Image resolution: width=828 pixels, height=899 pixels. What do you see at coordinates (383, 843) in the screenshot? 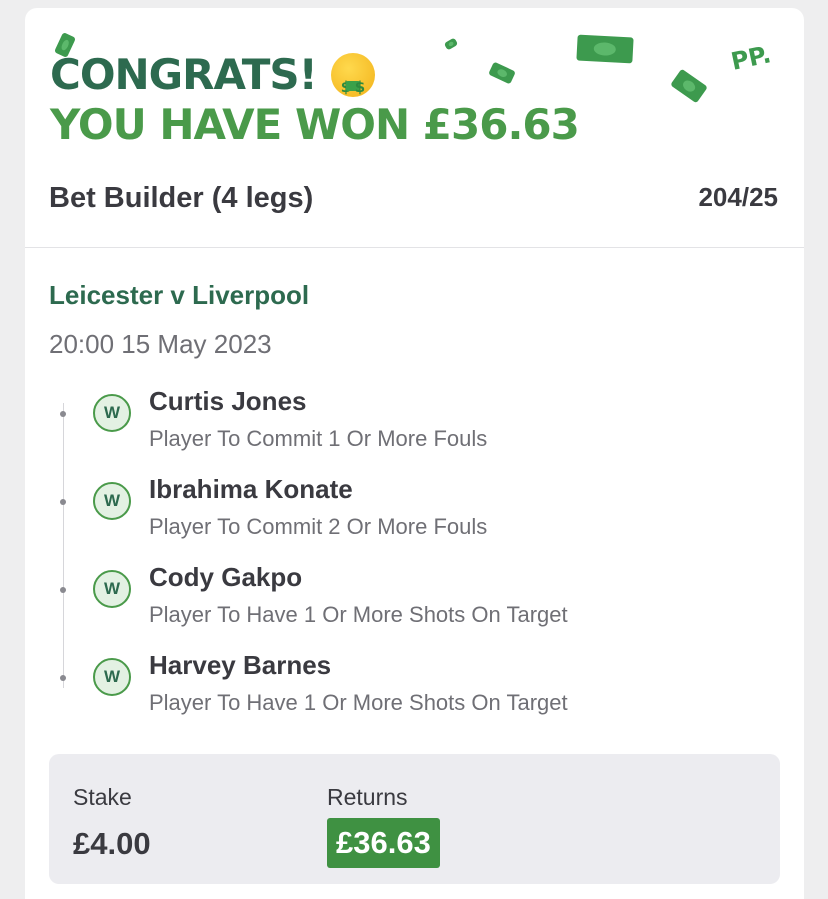
I see `returns-value: £36.63` at bounding box center [383, 843].